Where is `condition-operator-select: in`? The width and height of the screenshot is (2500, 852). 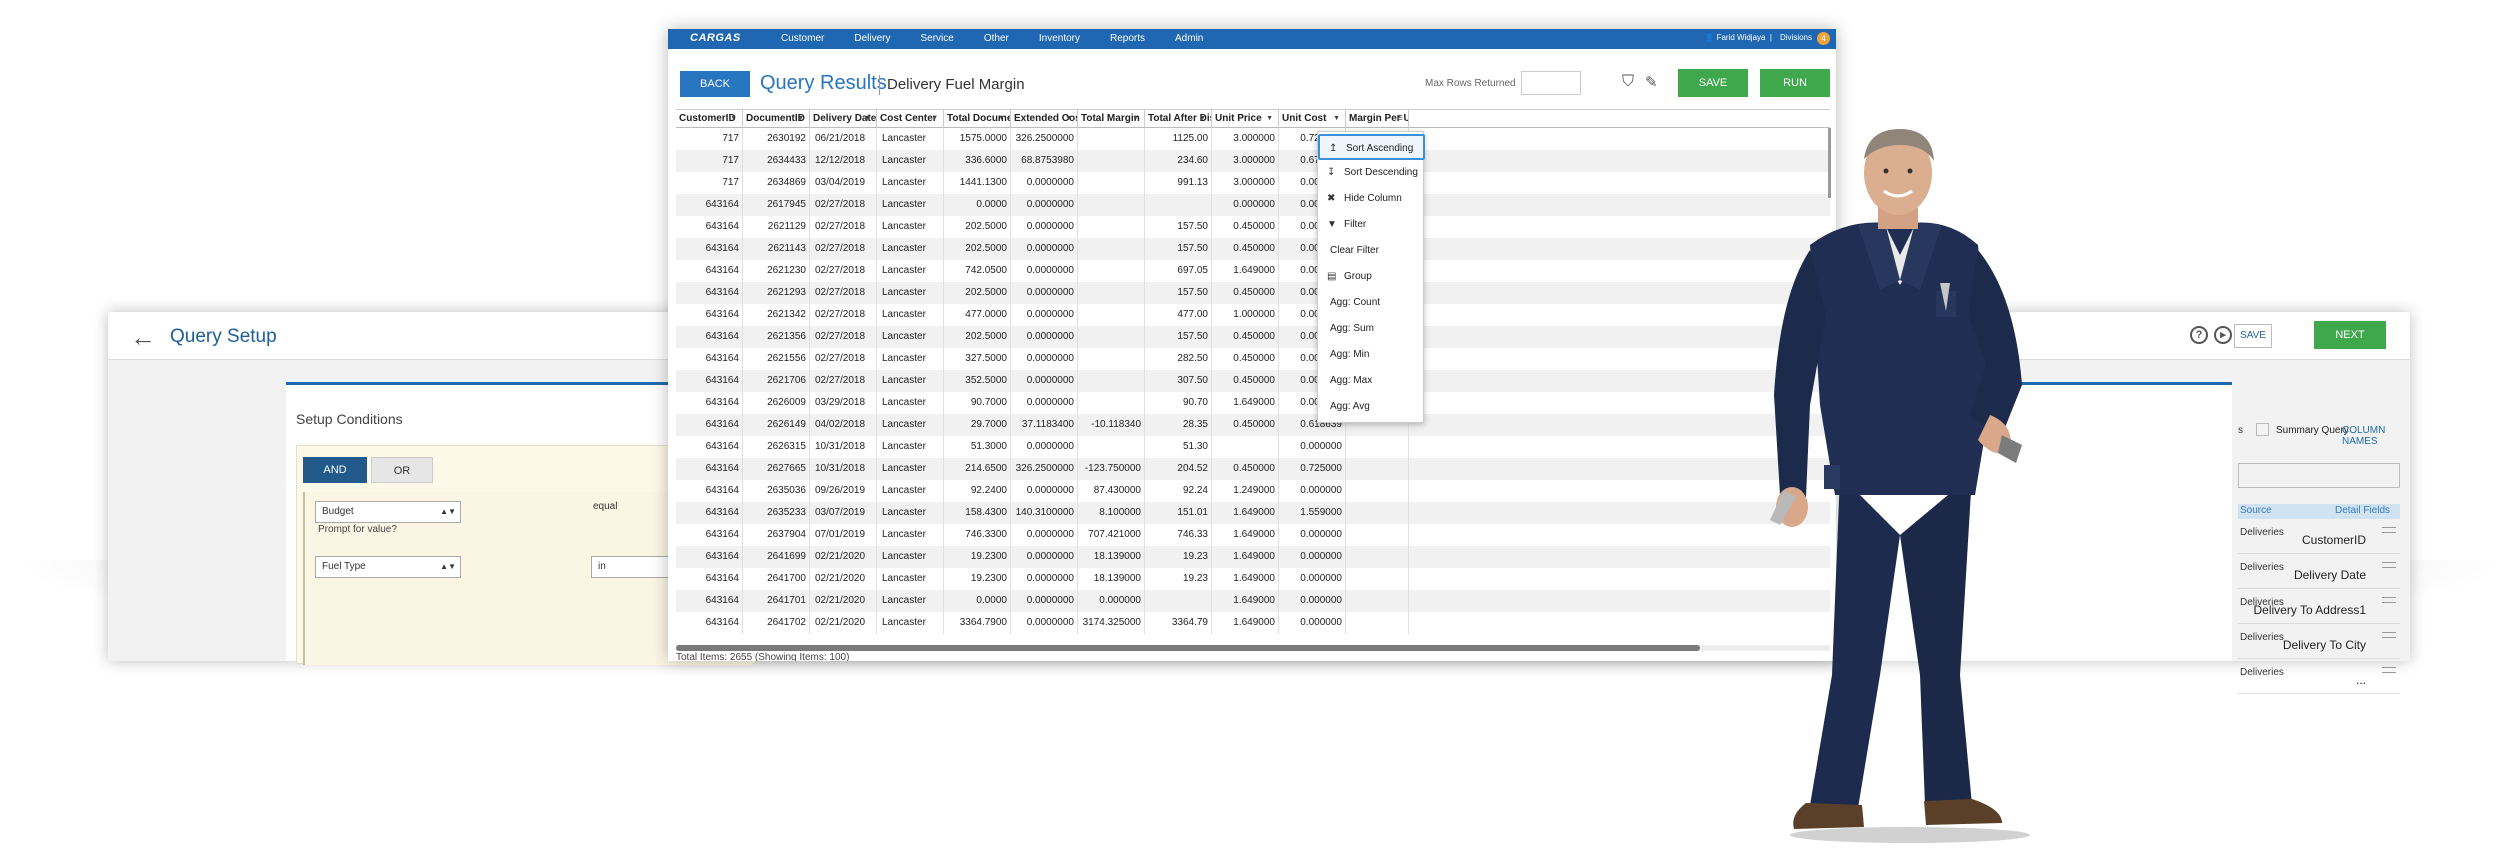 condition-operator-select: in is located at coordinates (631, 567).